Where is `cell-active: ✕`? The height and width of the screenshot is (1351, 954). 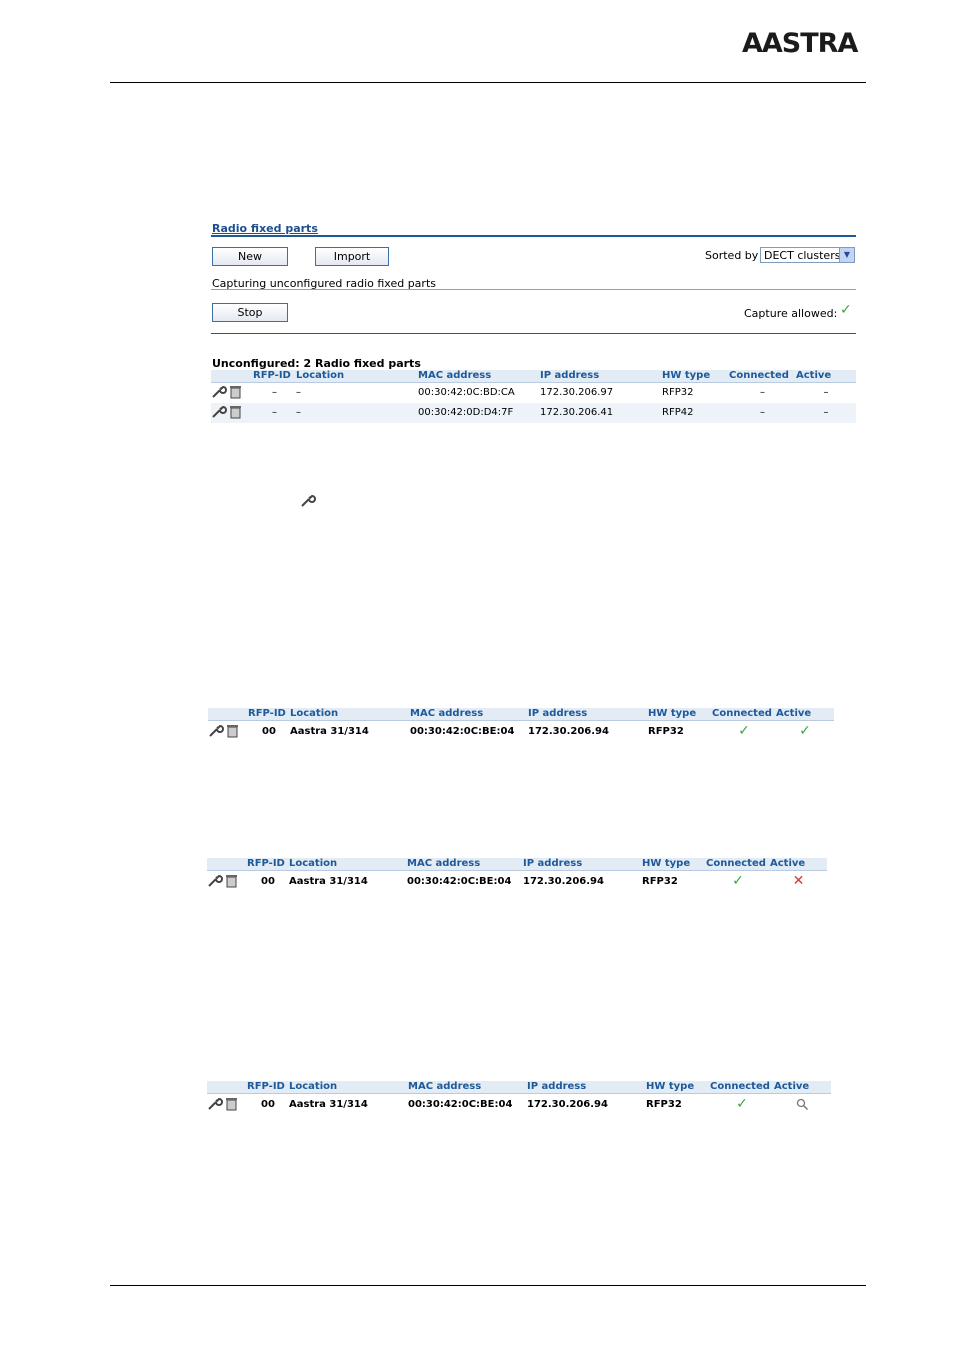
cell-active: ✕ is located at coordinates (798, 882).